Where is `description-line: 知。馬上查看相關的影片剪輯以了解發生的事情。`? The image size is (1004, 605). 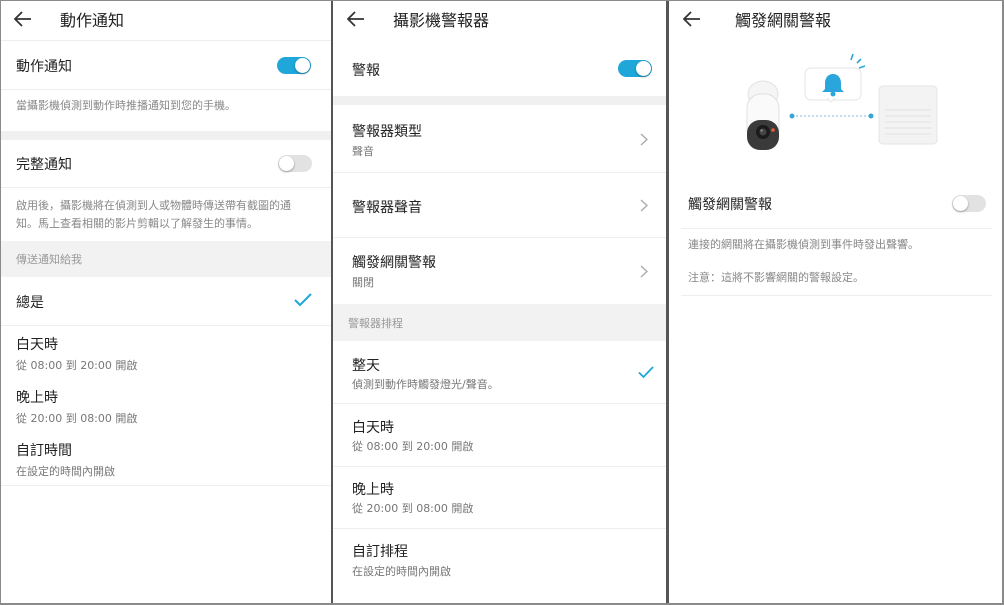 description-line: 知。馬上查看相關的影片剪輯以了解發生的事情。 is located at coordinates (137, 223).